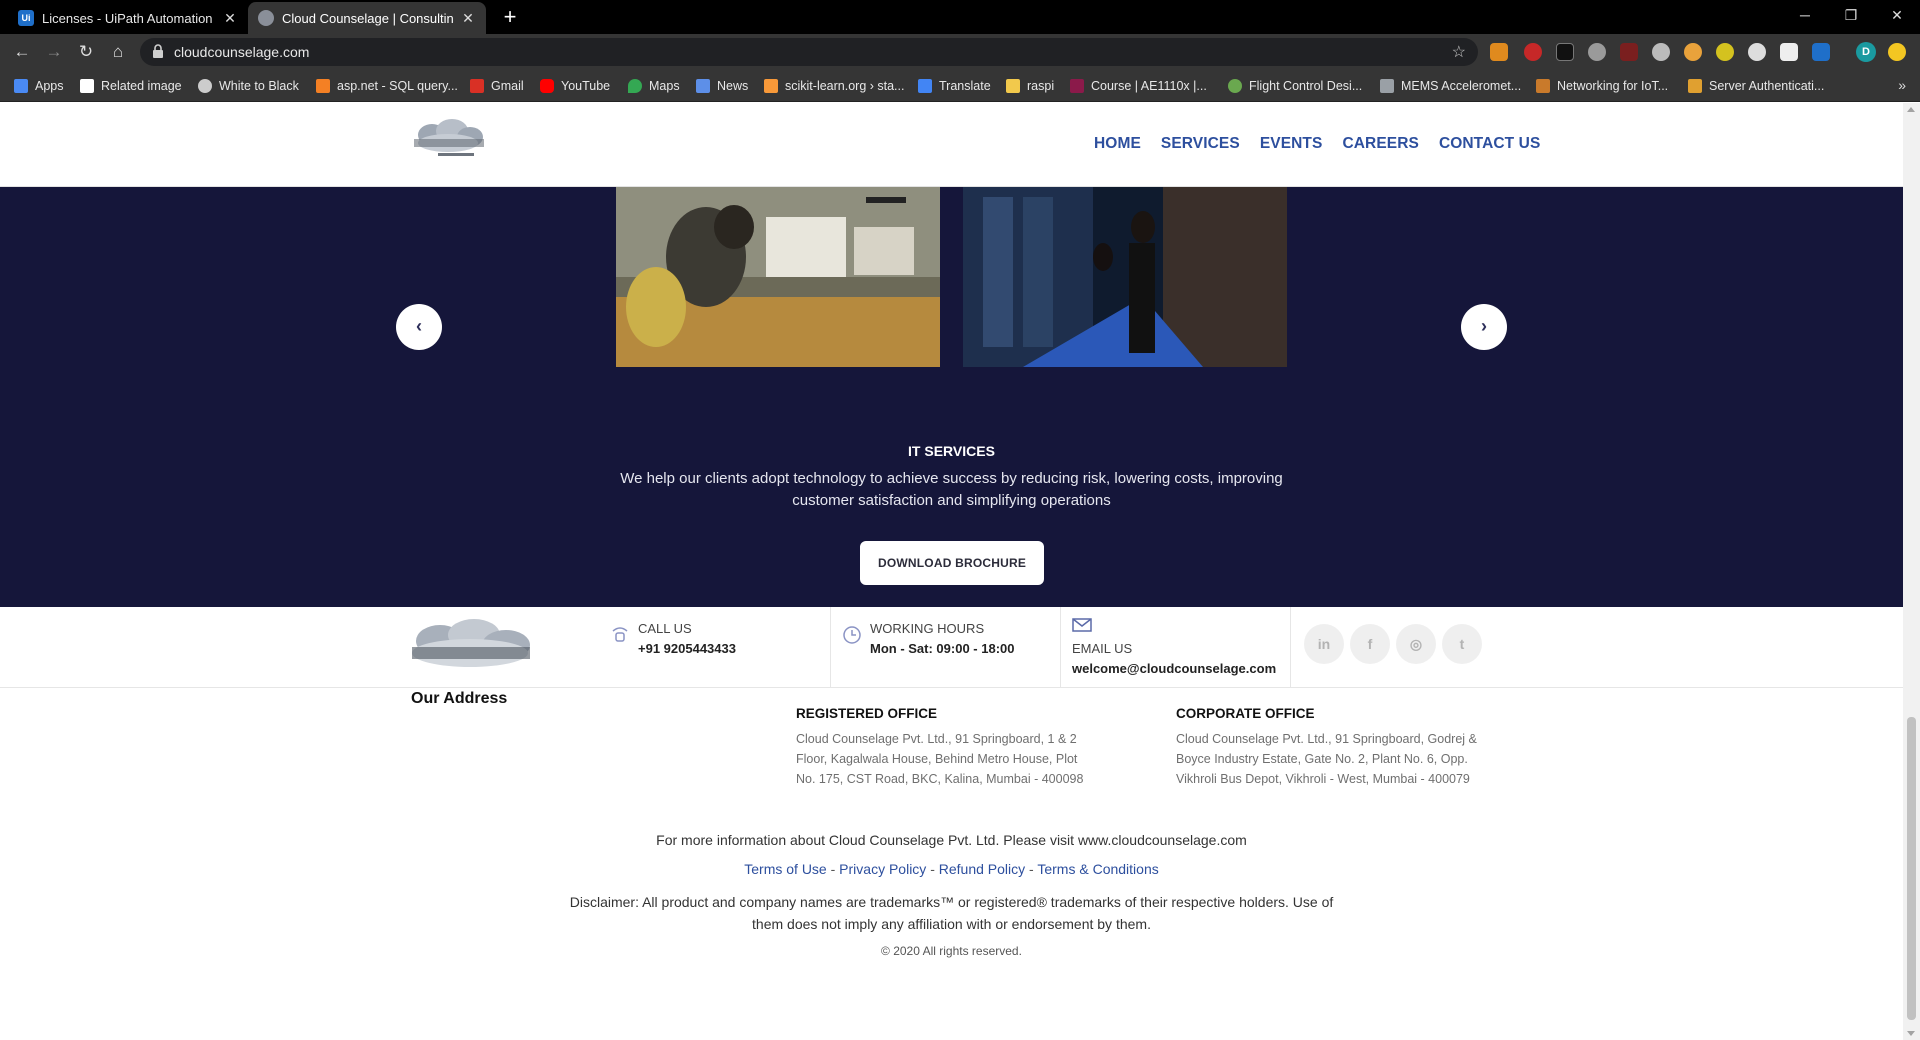 The width and height of the screenshot is (1920, 1040). I want to click on email-us-label: EMAIL US, so click(1102, 648).